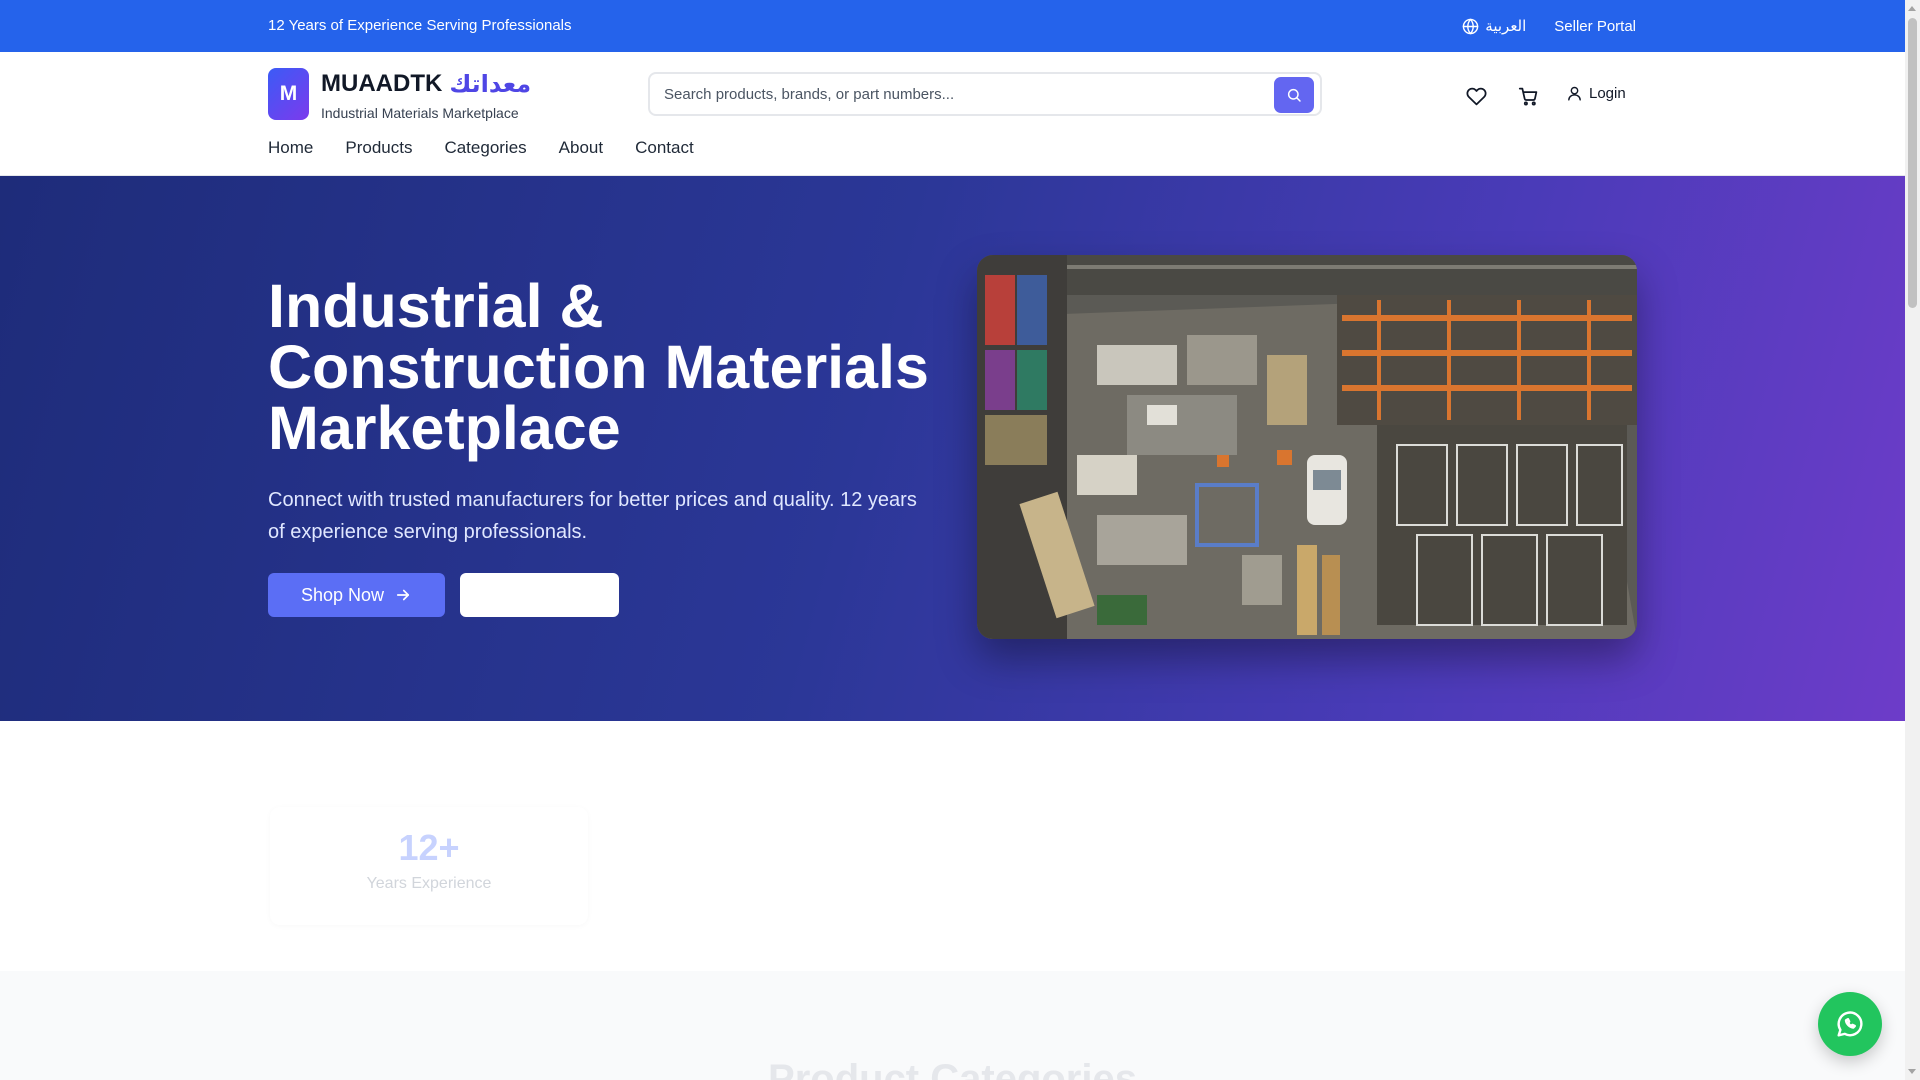 Image resolution: width=1920 pixels, height=1080 pixels. Describe the element at coordinates (664, 148) in the screenshot. I see `nav-contact: Contact` at that location.